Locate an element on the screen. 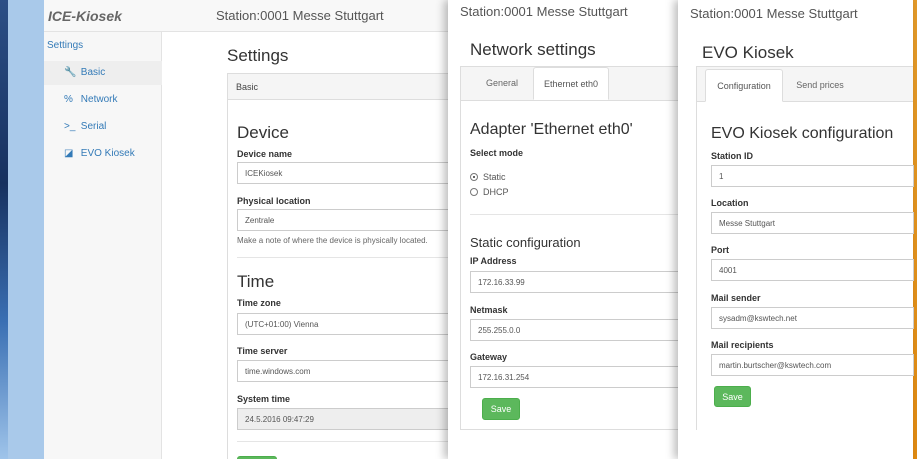 The image size is (917, 459). evo-tabs: Configuration Send prices is located at coordinates (805, 84).